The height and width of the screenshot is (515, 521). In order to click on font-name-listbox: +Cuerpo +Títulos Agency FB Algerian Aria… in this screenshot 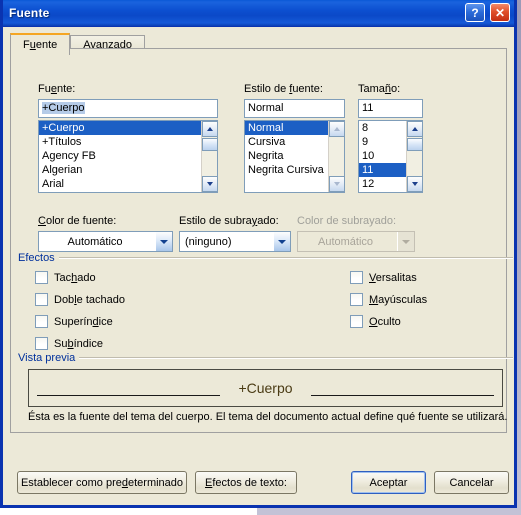, I will do `click(128, 156)`.